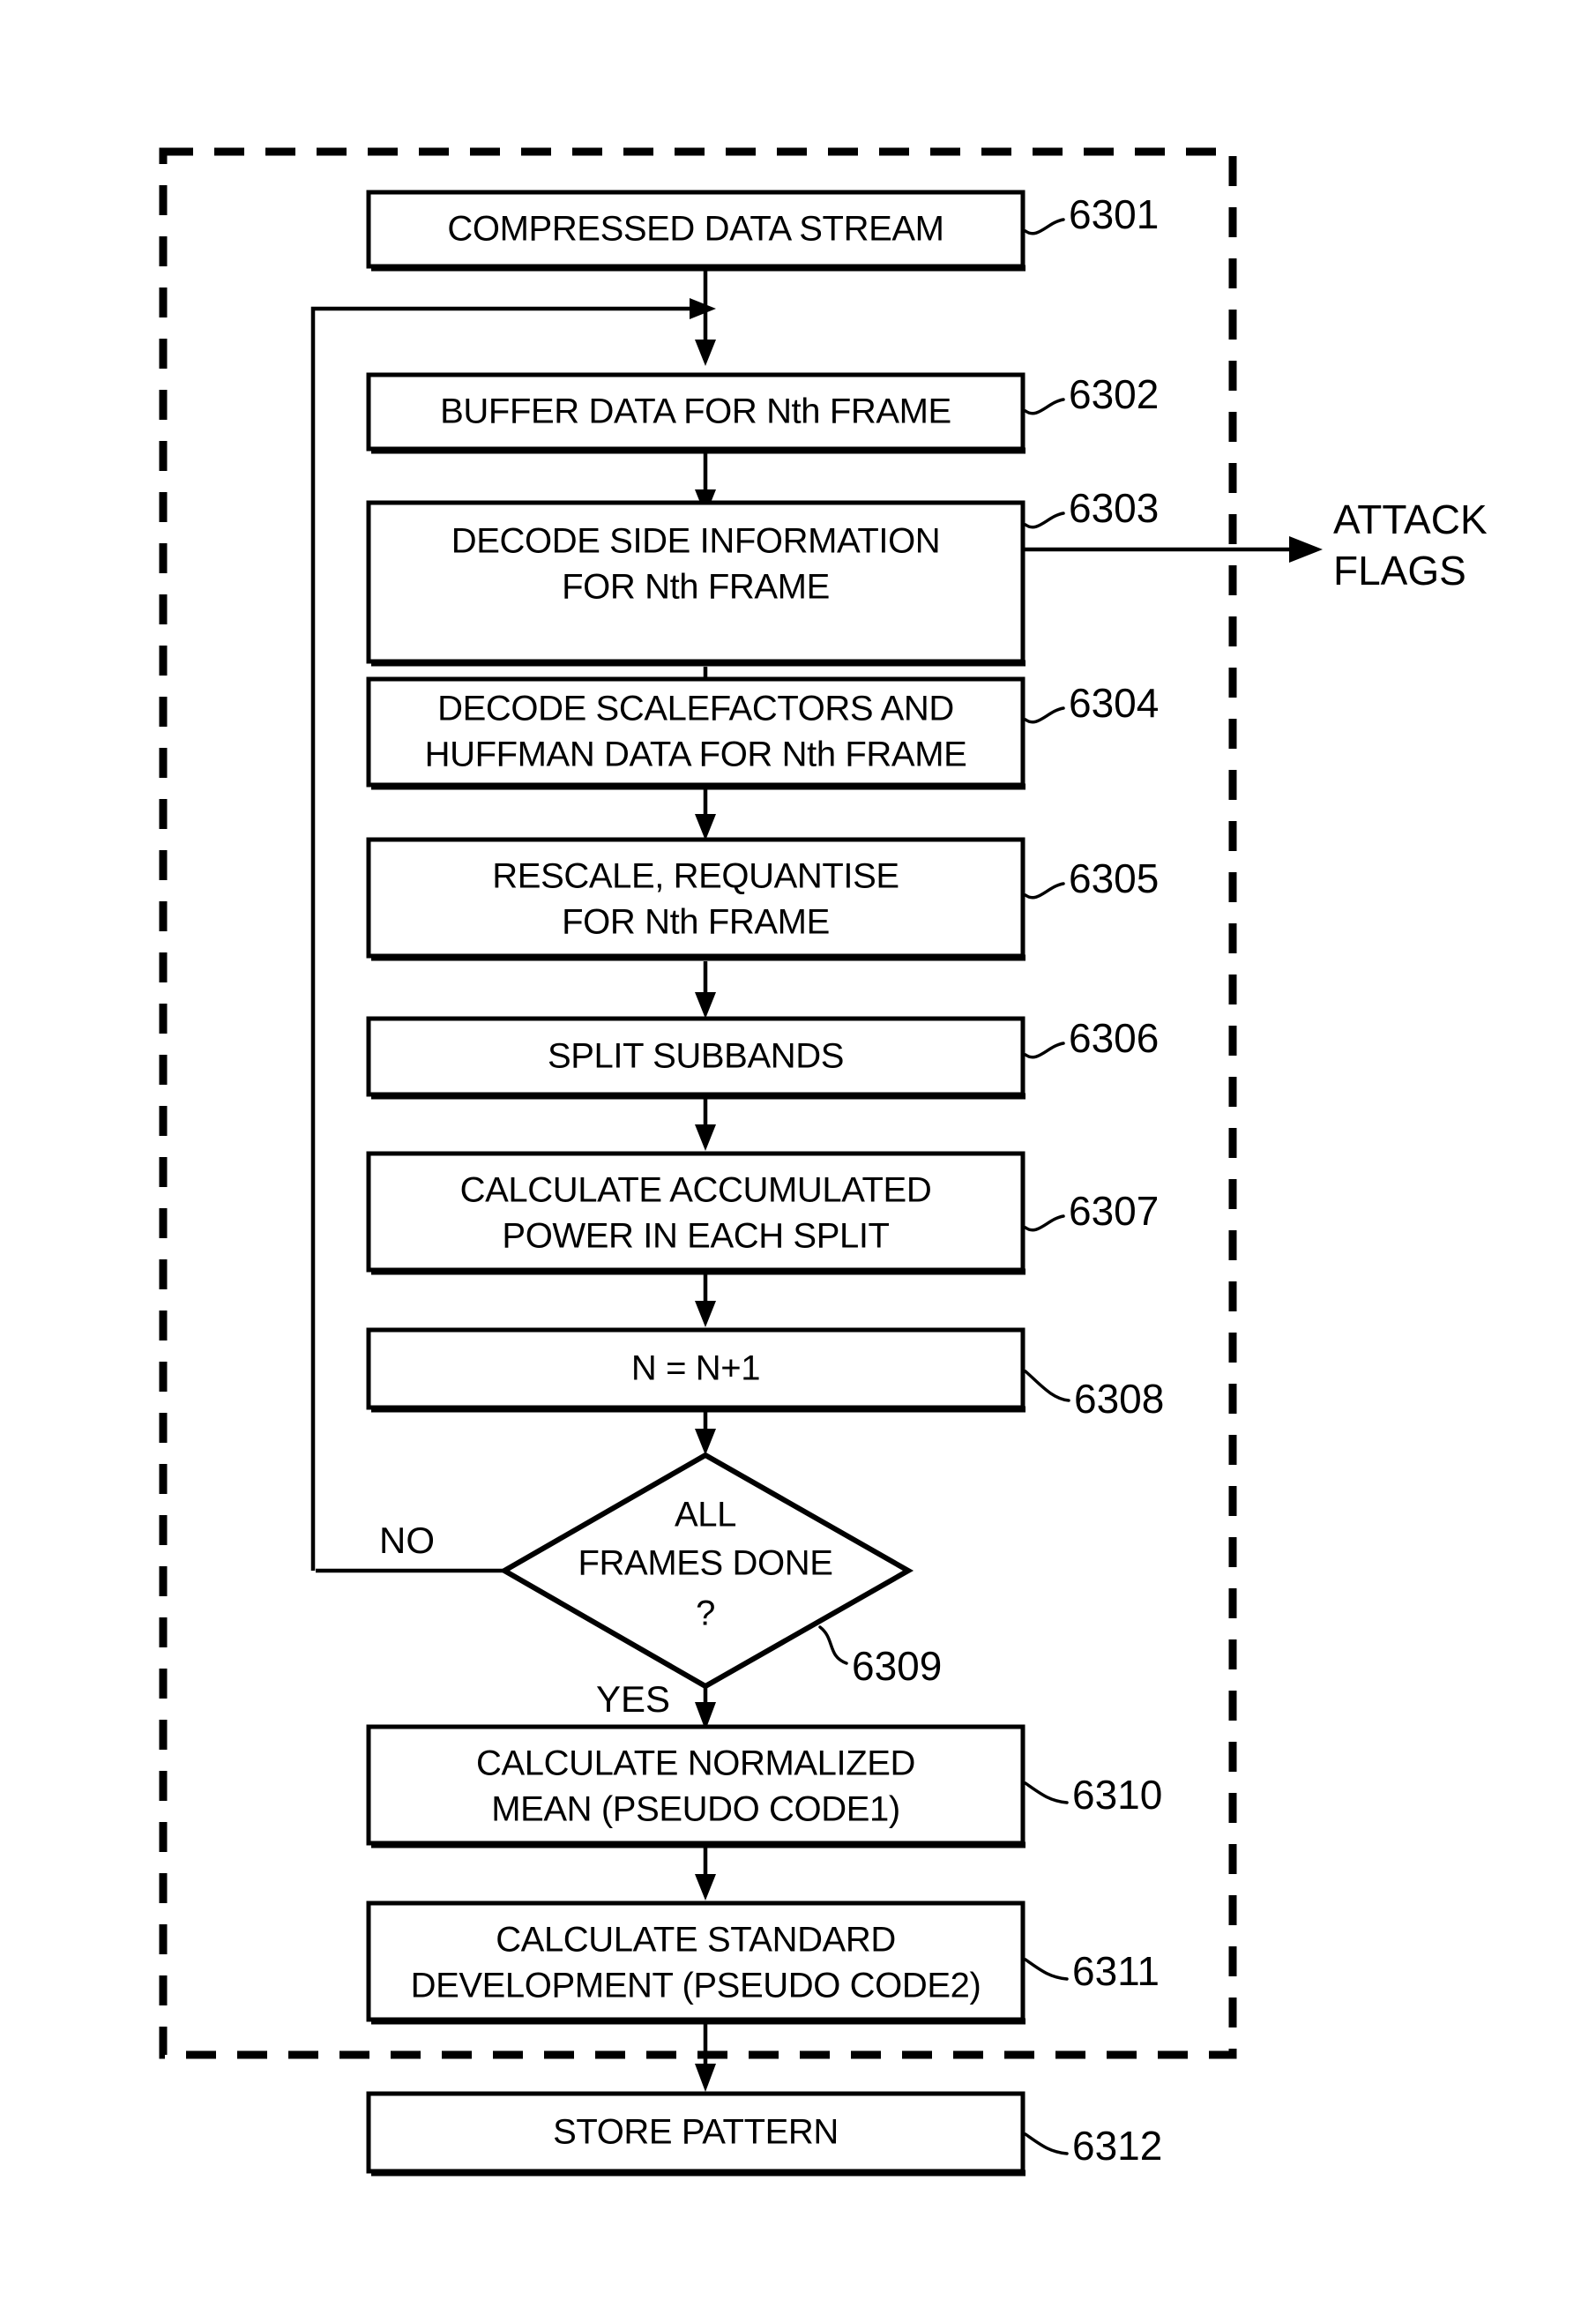 This screenshot has width=1596, height=2300. I want to click on node-6309-line-1: ALL, so click(705, 1515).